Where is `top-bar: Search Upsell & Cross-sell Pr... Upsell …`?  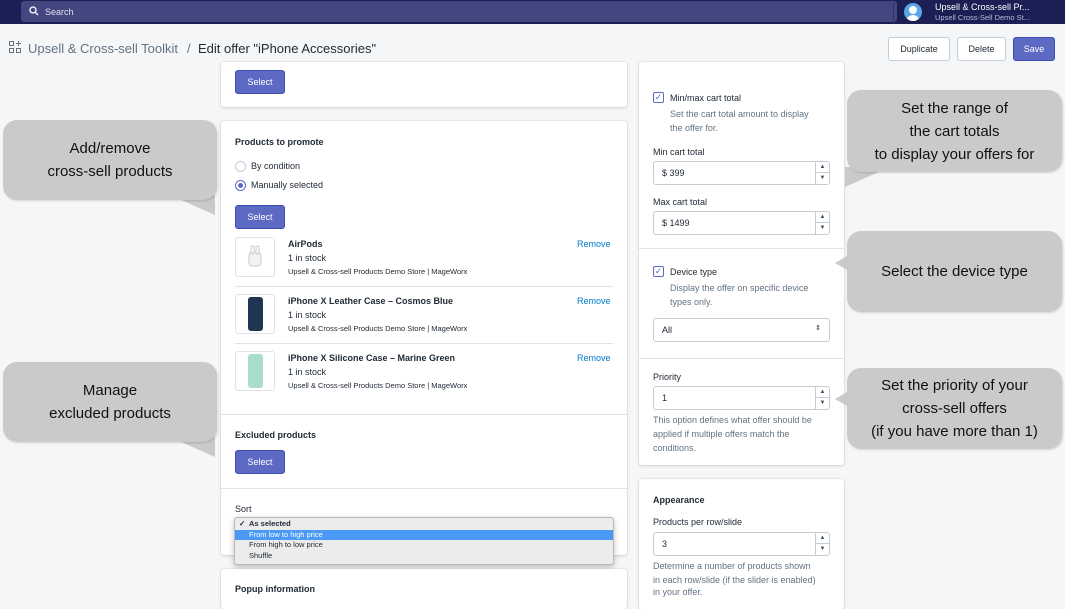
top-bar: Search Upsell & Cross-sell Pr... Upsell … is located at coordinates (532, 12).